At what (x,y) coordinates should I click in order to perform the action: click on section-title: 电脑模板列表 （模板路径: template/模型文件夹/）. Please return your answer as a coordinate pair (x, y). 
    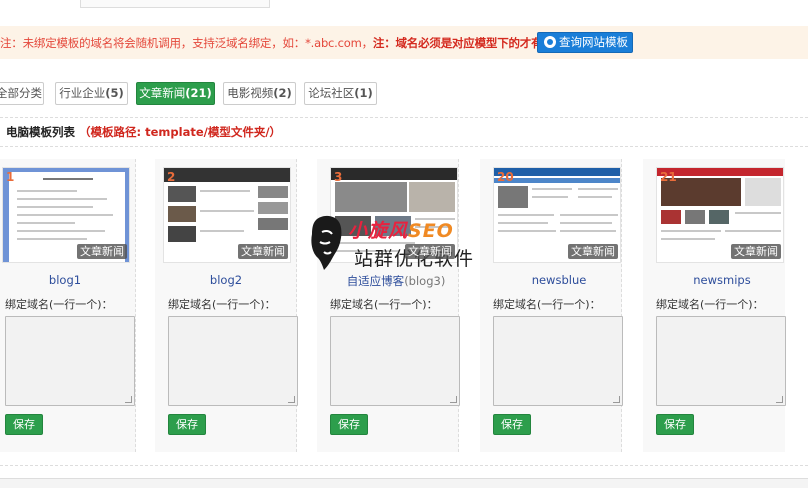
    Looking at the image, I should click on (144, 132).